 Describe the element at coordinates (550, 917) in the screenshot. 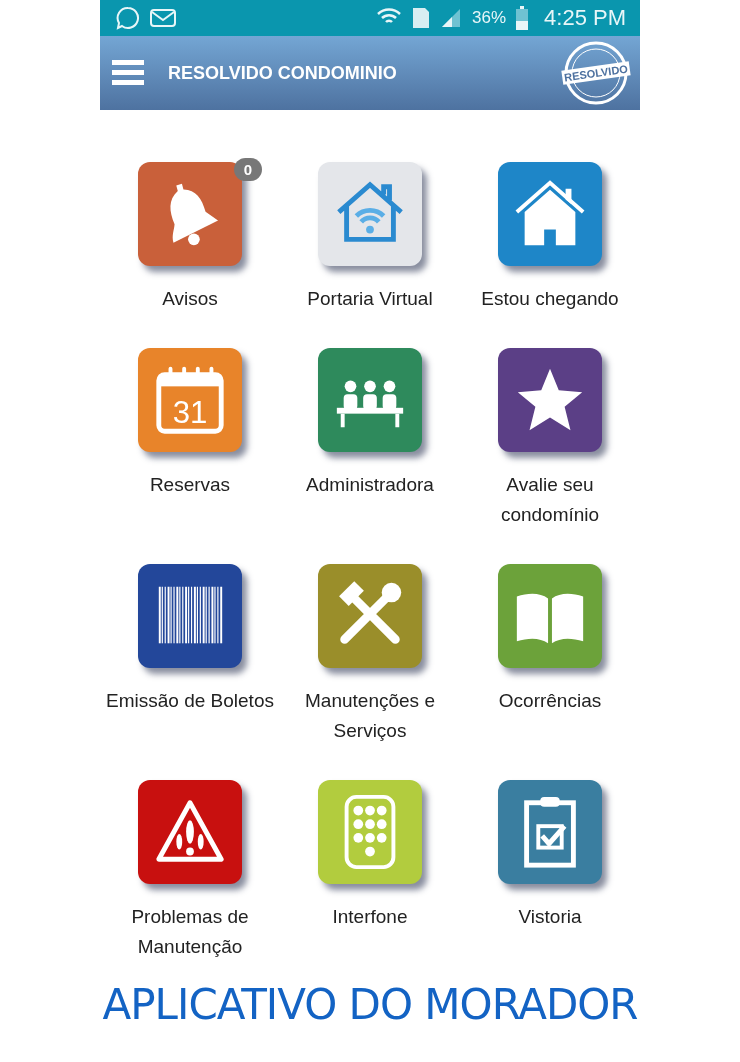

I see `tile-label: Vistoria` at that location.